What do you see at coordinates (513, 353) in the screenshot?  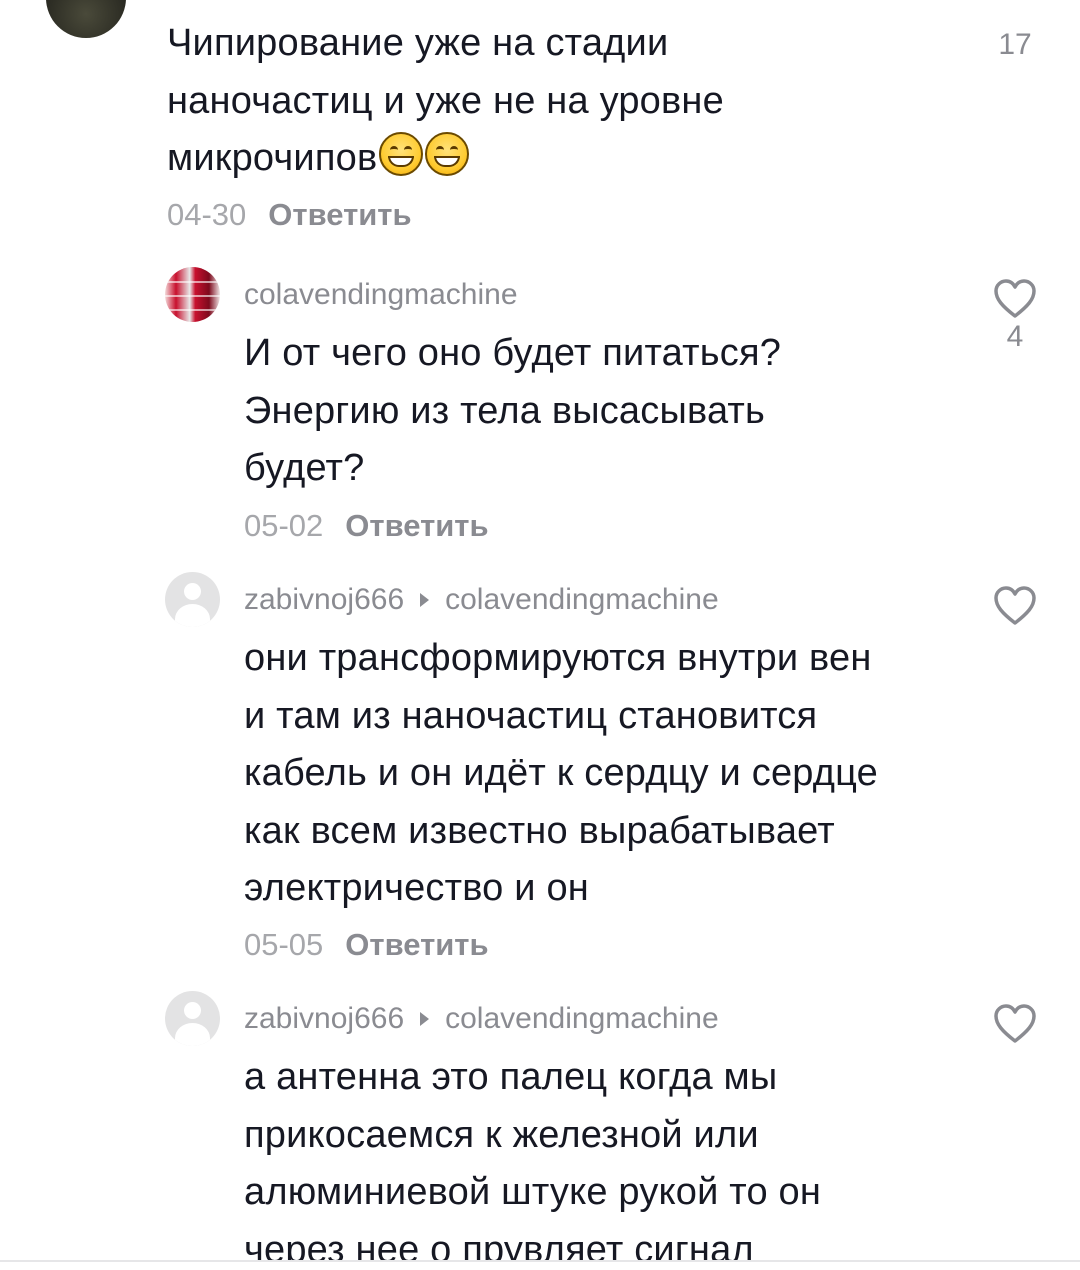 I see `comment-line: И от чего оно будет питаться?` at bounding box center [513, 353].